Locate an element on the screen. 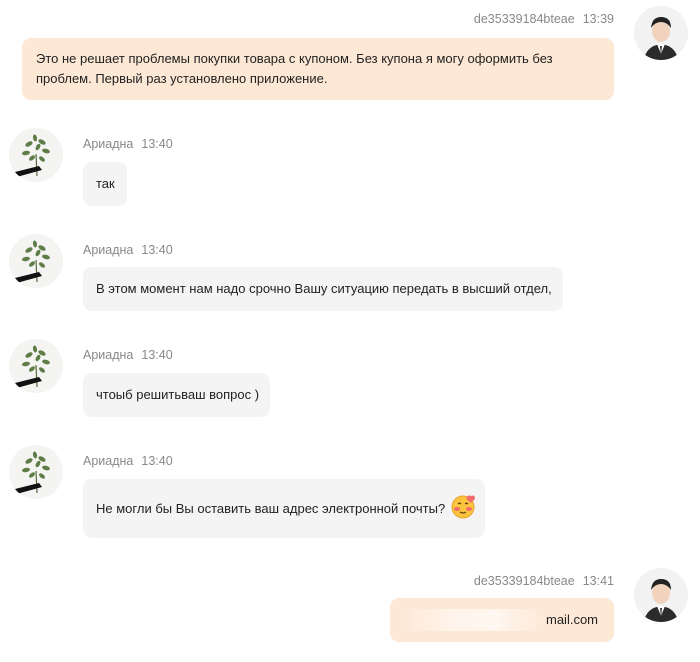 Image resolution: width=700 pixels, height=662 pixels. message-meta: de35339184bteae 13:39 is located at coordinates (544, 19).